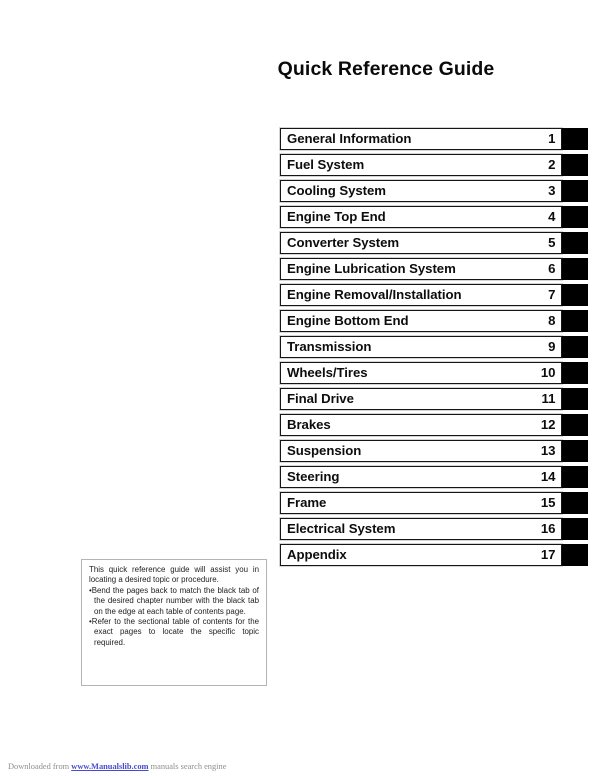 The width and height of the screenshot is (600, 776). Describe the element at coordinates (343, 243) in the screenshot. I see `chapter-label: Converter System` at that location.